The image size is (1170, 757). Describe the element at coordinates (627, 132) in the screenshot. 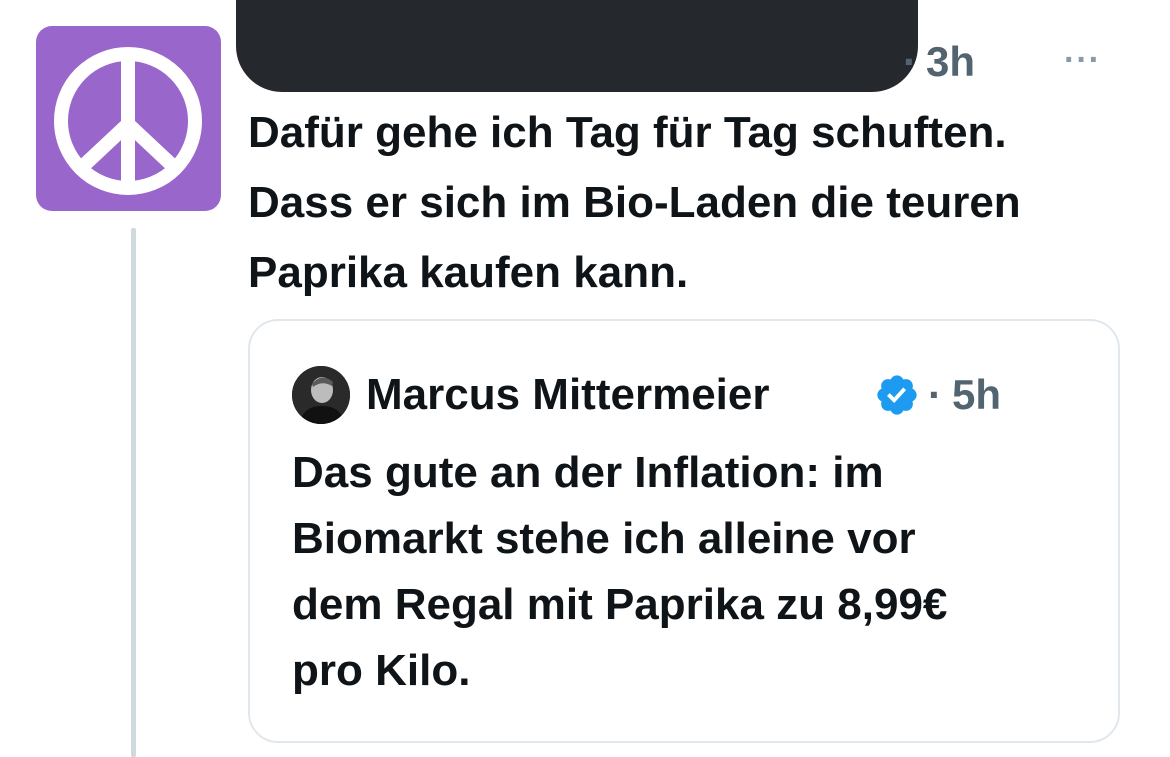

I see `tweet-text-line: Dafür gehe ich Tag für Tag schuften.` at that location.